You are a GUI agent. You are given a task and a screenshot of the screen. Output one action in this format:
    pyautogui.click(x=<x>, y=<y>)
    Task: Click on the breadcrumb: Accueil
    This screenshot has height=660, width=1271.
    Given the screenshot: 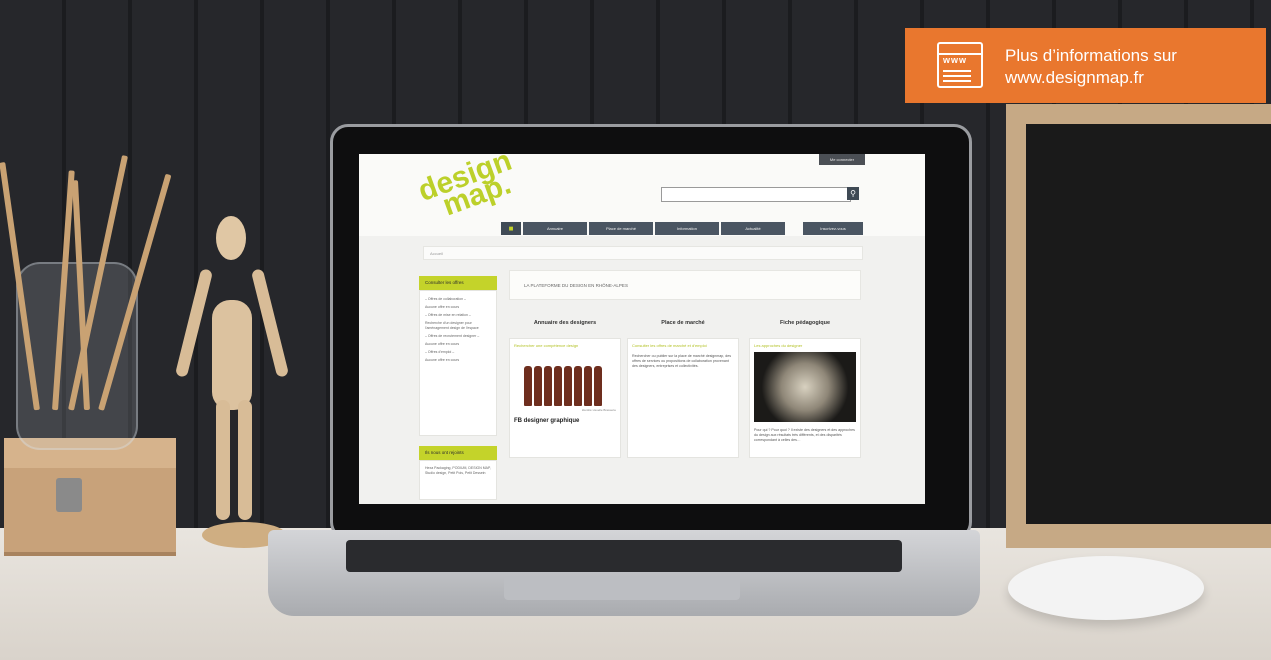 What is the action you would take?
    pyautogui.click(x=643, y=253)
    